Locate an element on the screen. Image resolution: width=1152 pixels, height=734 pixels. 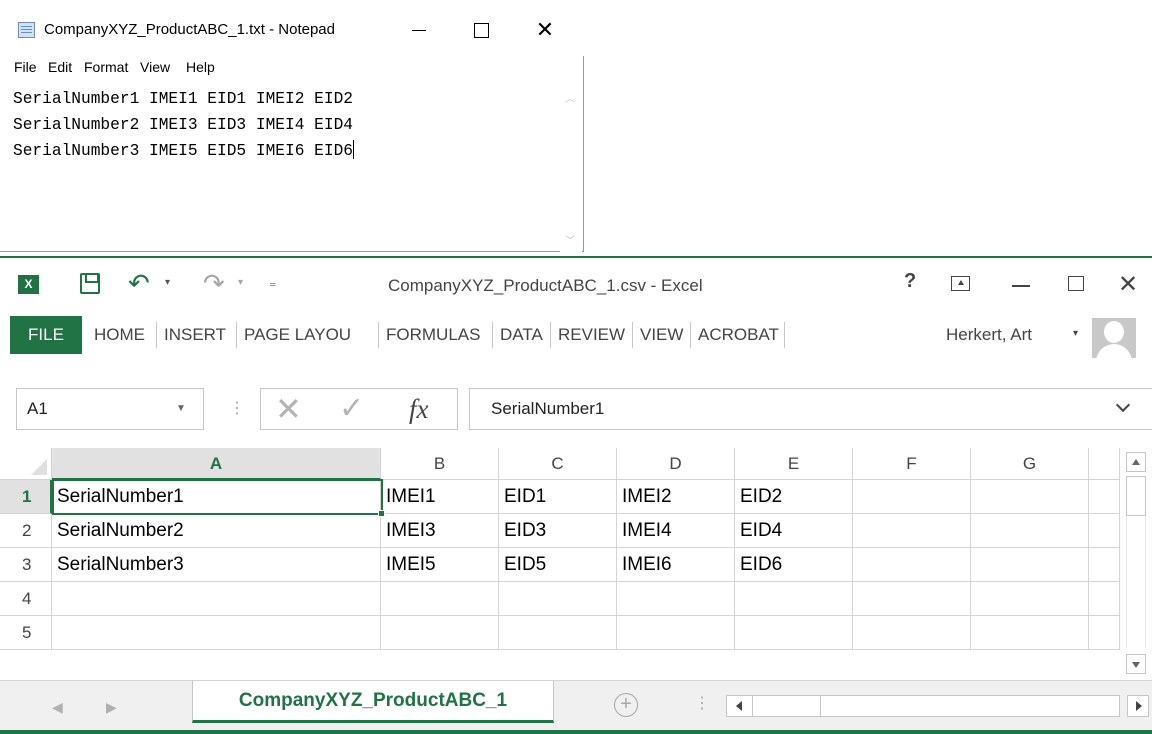
cell-g1 is located at coordinates (1030, 497).